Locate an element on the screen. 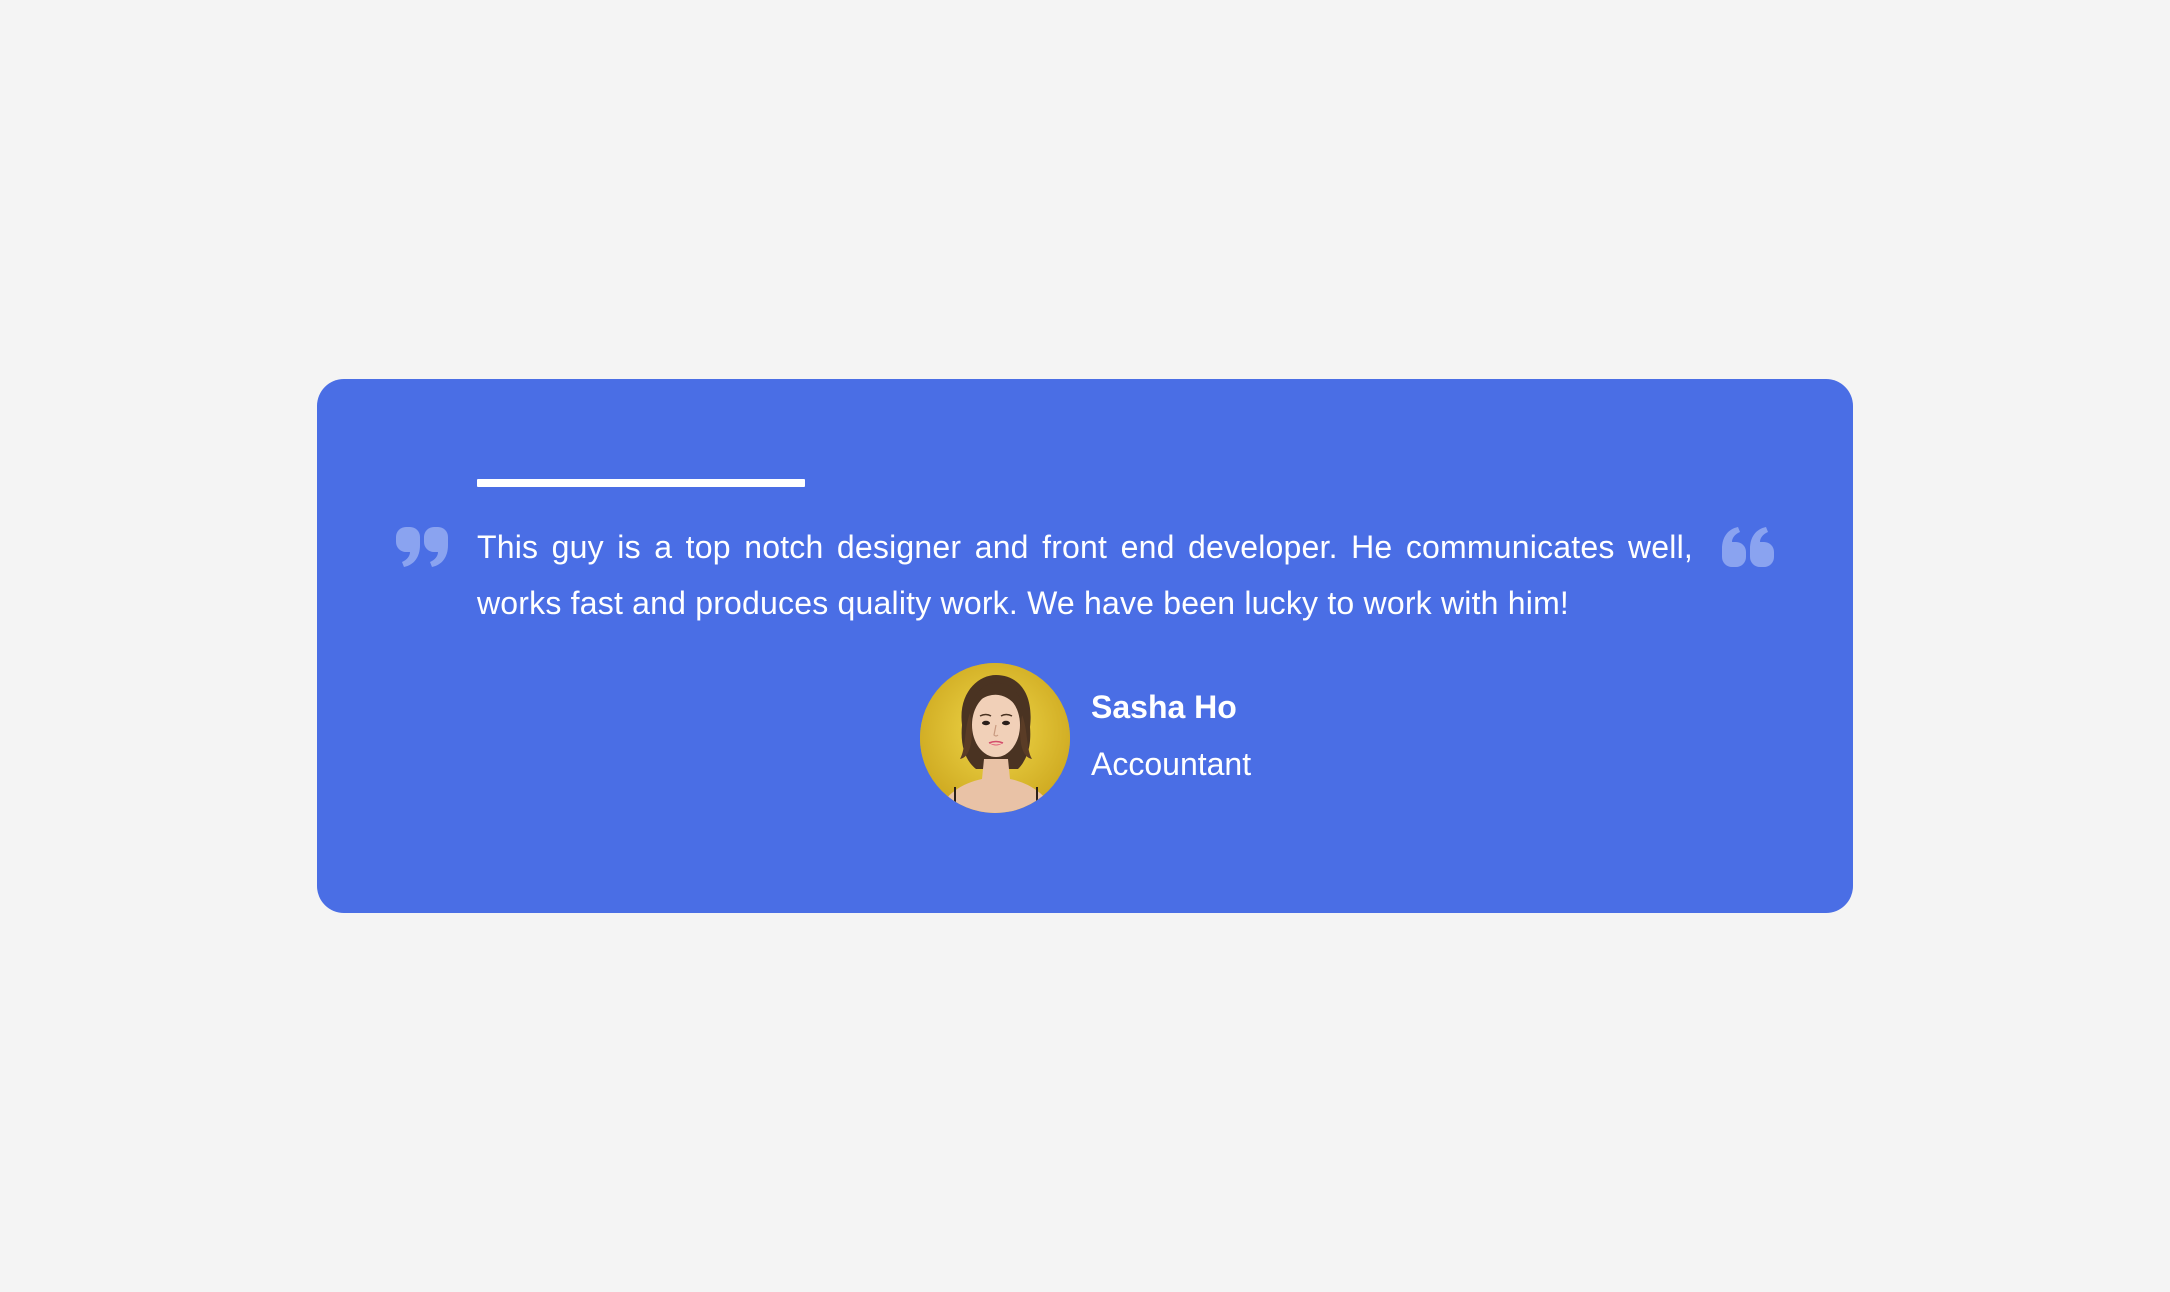  progress-bar-fill is located at coordinates (641, 483).